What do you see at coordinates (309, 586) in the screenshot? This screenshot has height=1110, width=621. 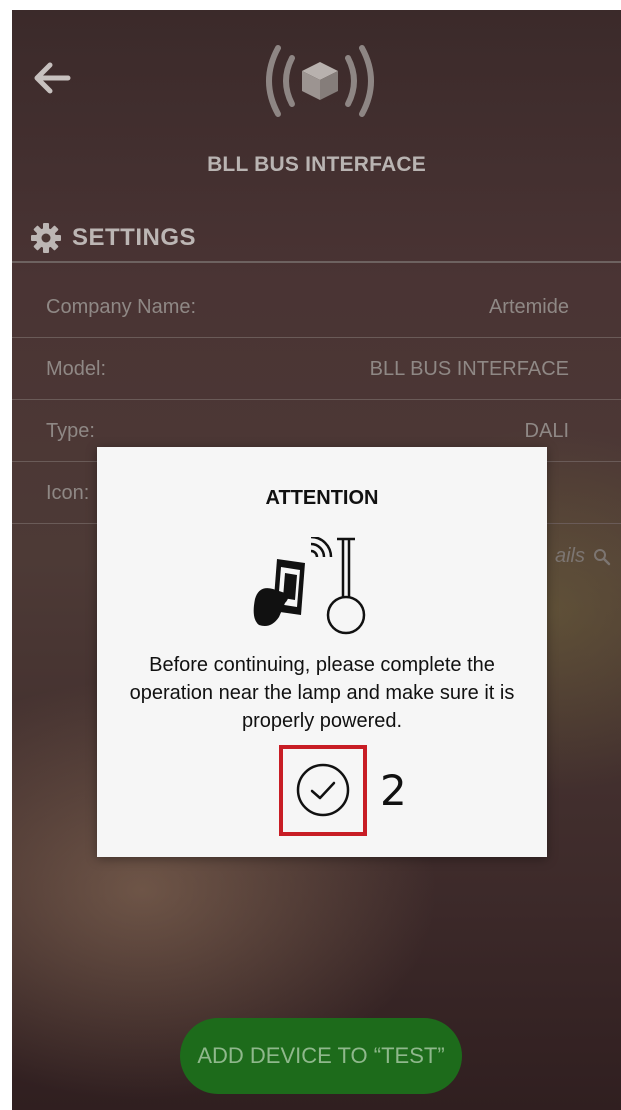 I see `phone-near-lamp-icon` at bounding box center [309, 586].